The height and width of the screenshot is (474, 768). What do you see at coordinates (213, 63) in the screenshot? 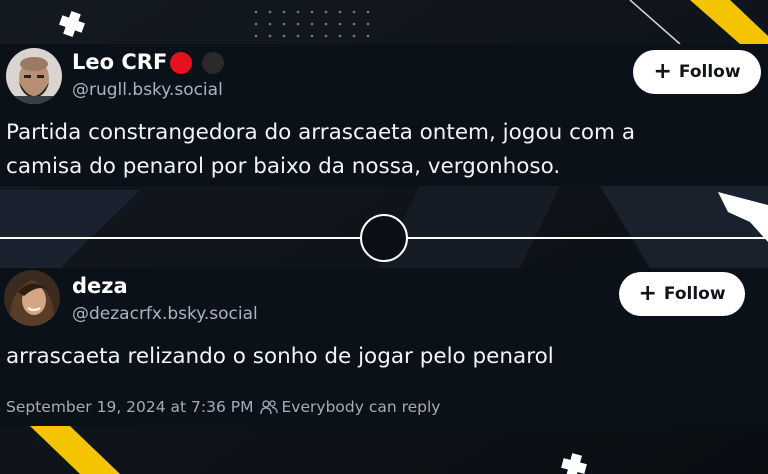
I see `black-circle-icon` at bounding box center [213, 63].